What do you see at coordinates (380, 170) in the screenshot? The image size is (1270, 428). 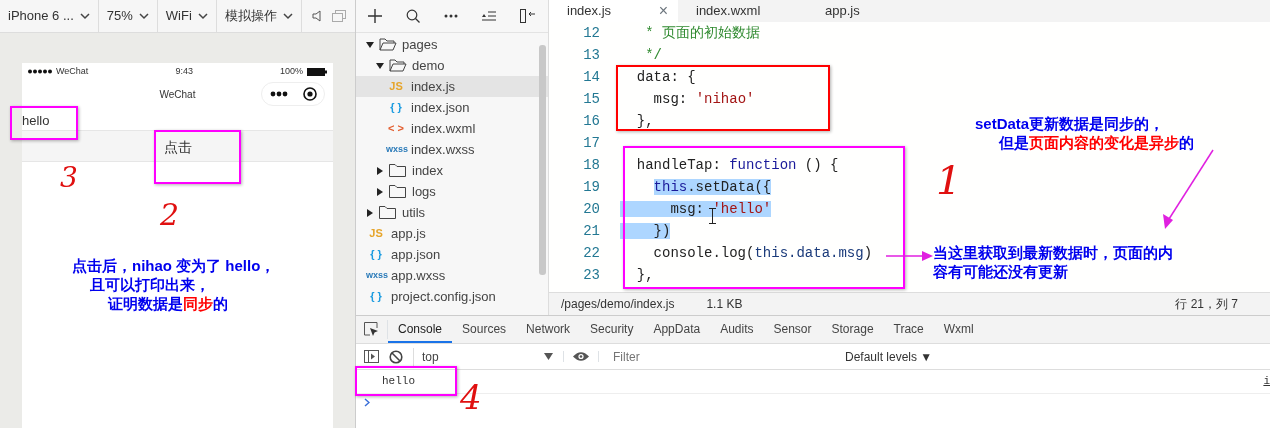 I see `caret-right-icon` at bounding box center [380, 170].